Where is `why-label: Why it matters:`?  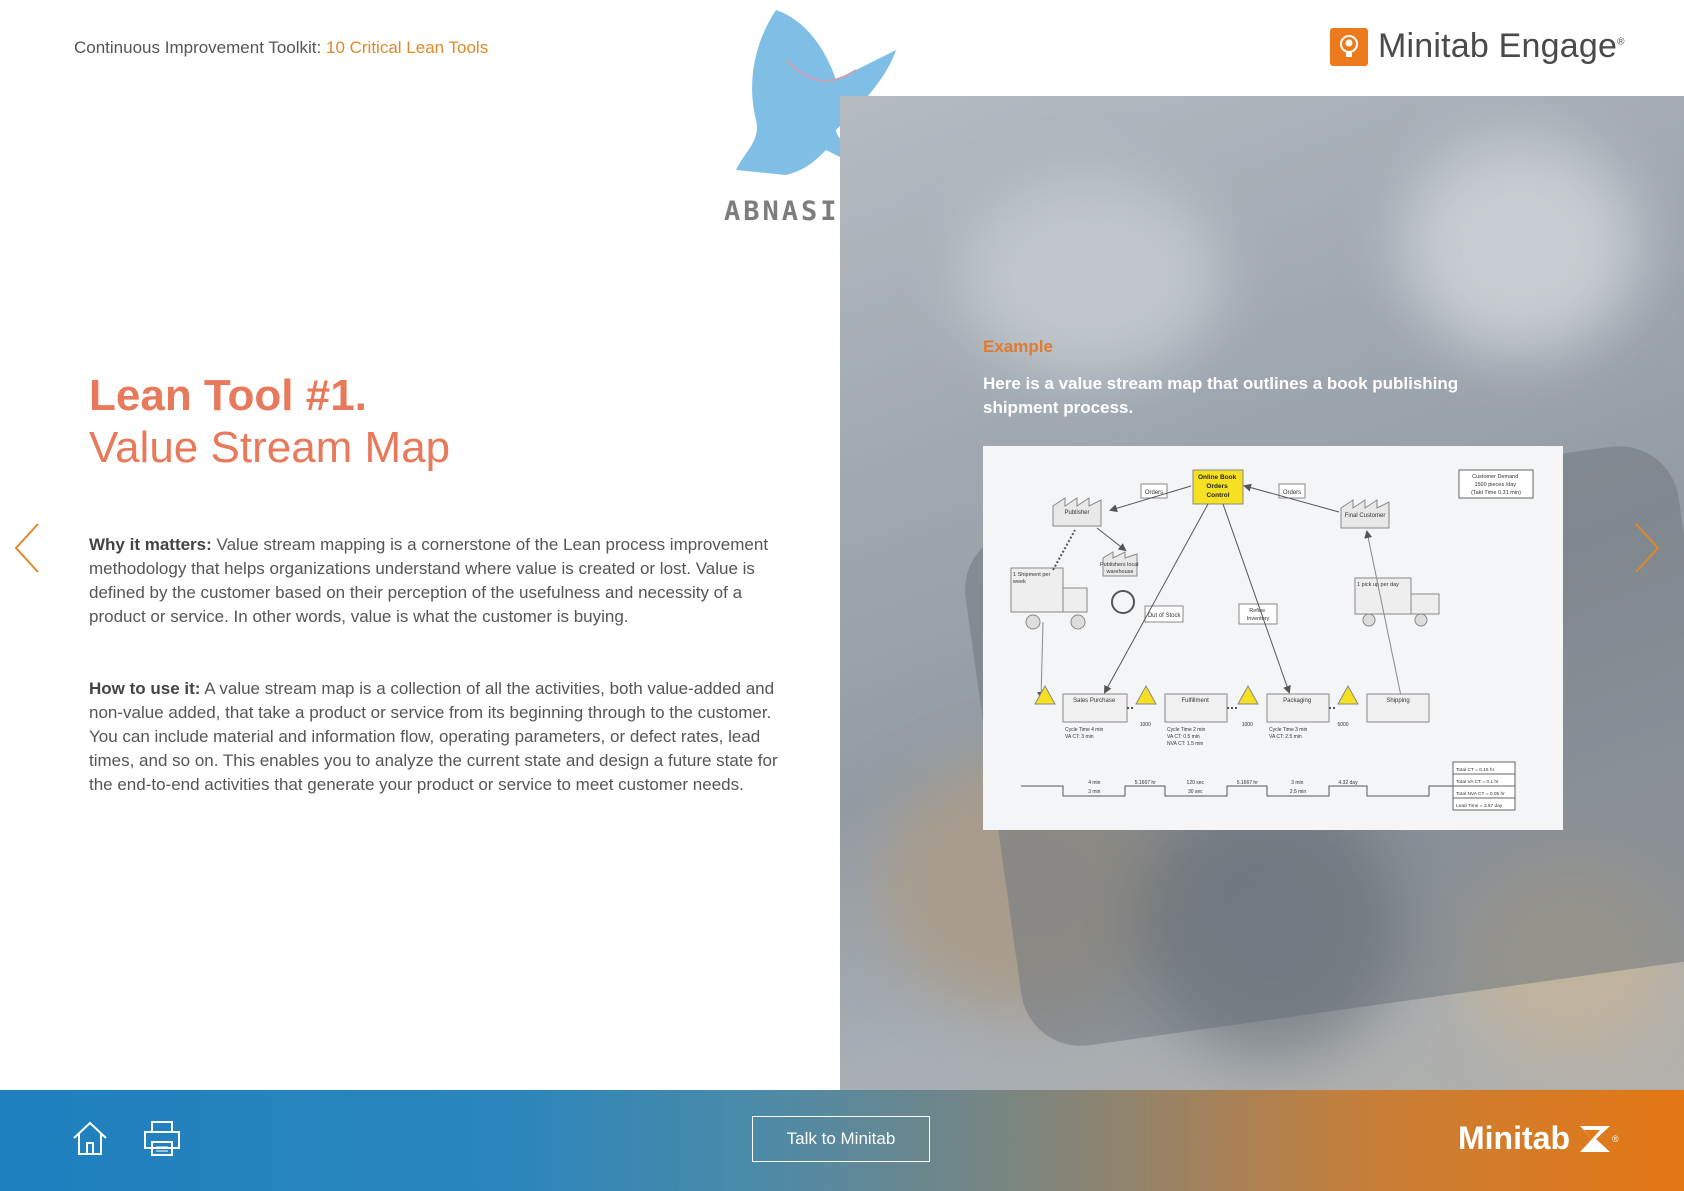
why-label: Why it matters: is located at coordinates (150, 544).